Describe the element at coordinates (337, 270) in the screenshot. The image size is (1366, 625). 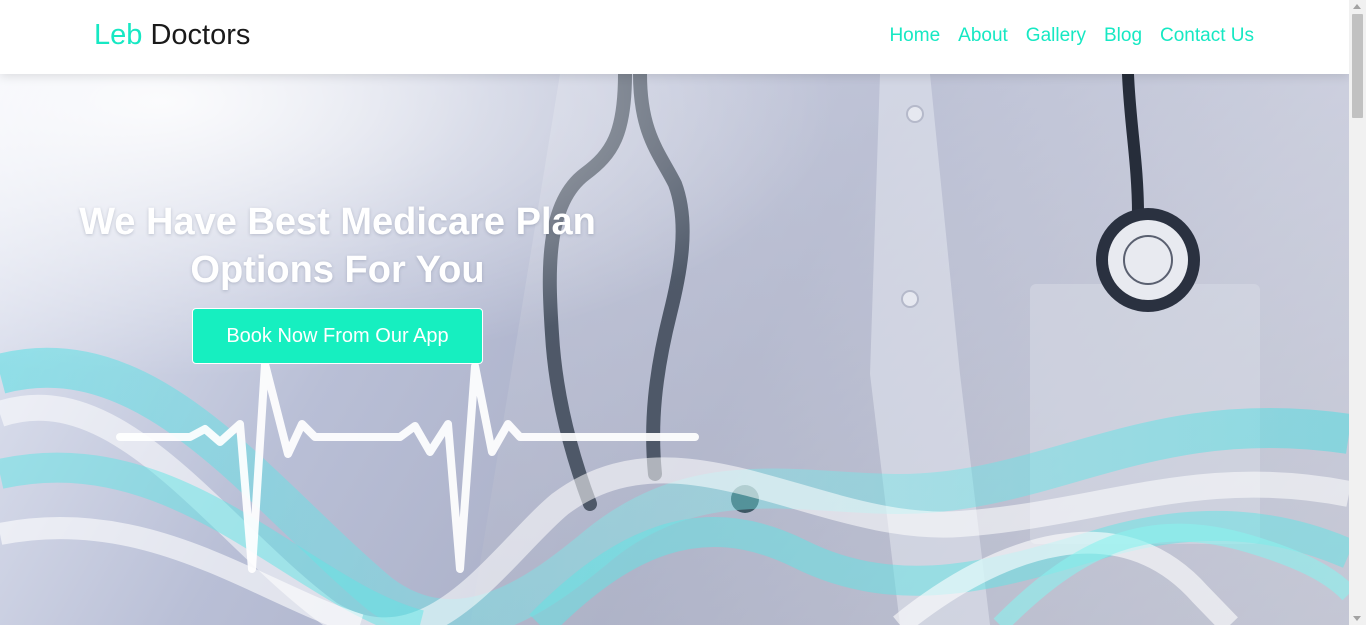
I see `hero-title-line-2: Options For You` at that location.